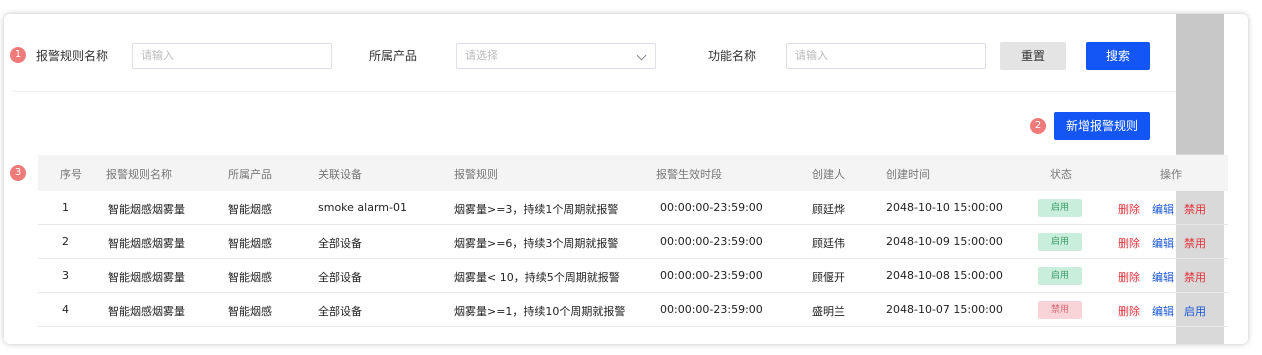 This screenshot has height=355, width=1262. I want to click on cell-created: 2048-10-09 15:00:00, so click(944, 241).